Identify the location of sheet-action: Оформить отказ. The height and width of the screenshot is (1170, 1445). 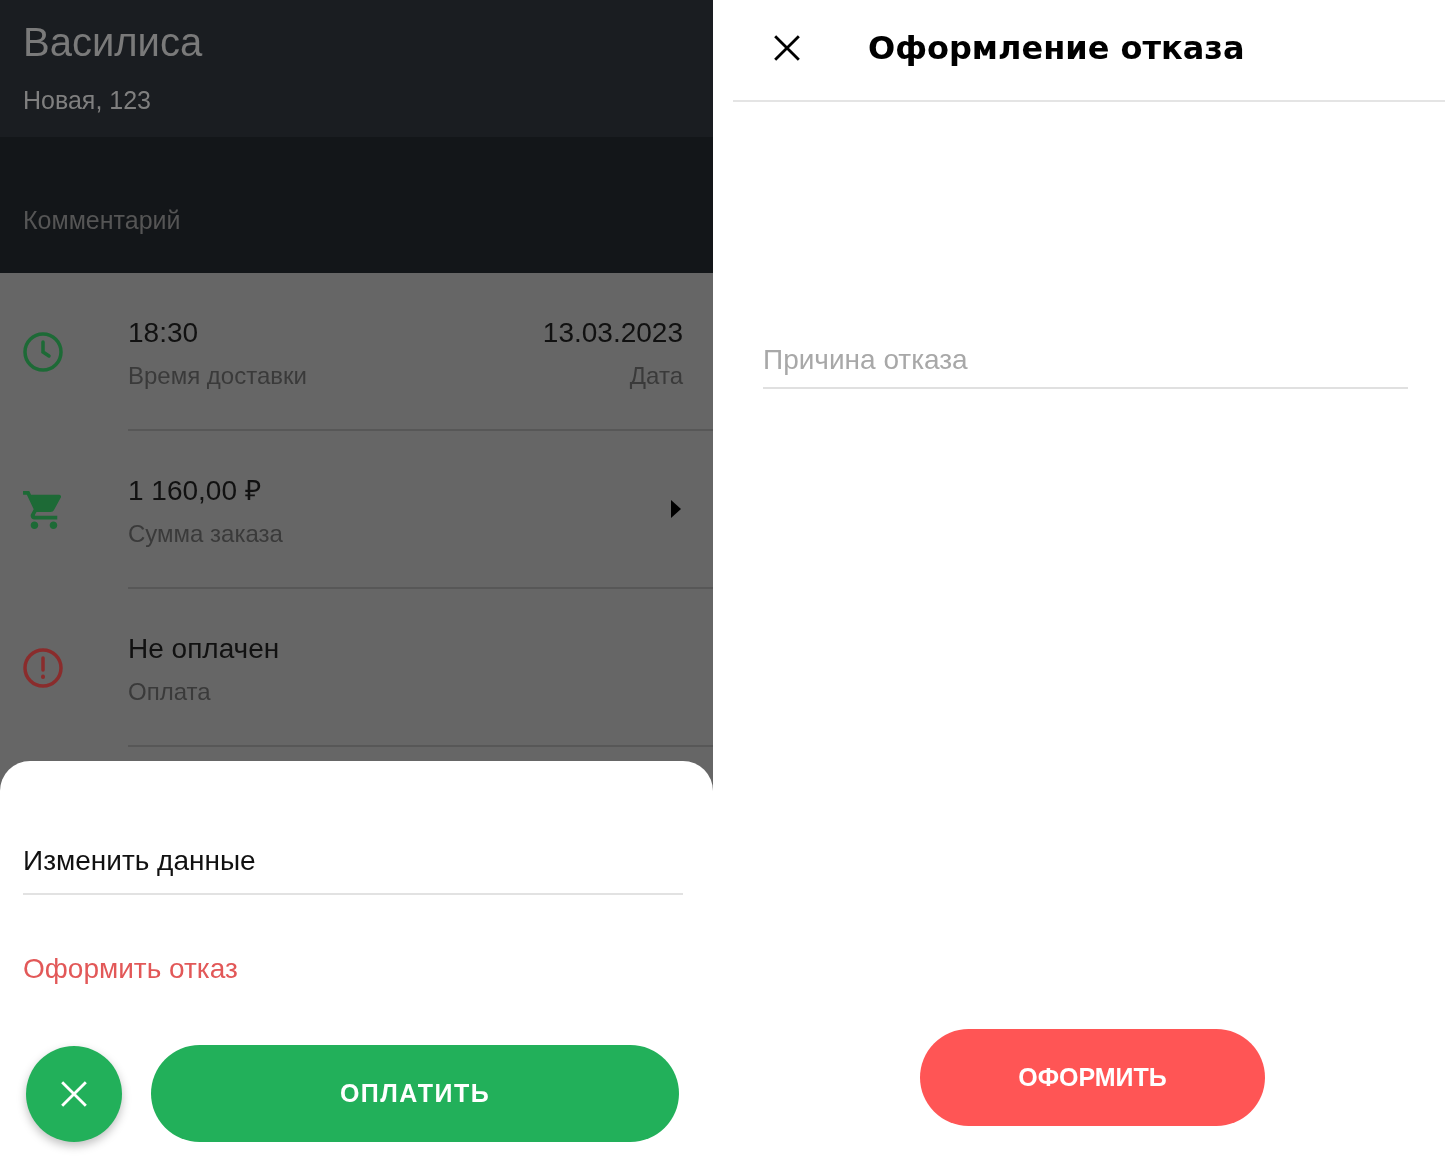
(353, 950).